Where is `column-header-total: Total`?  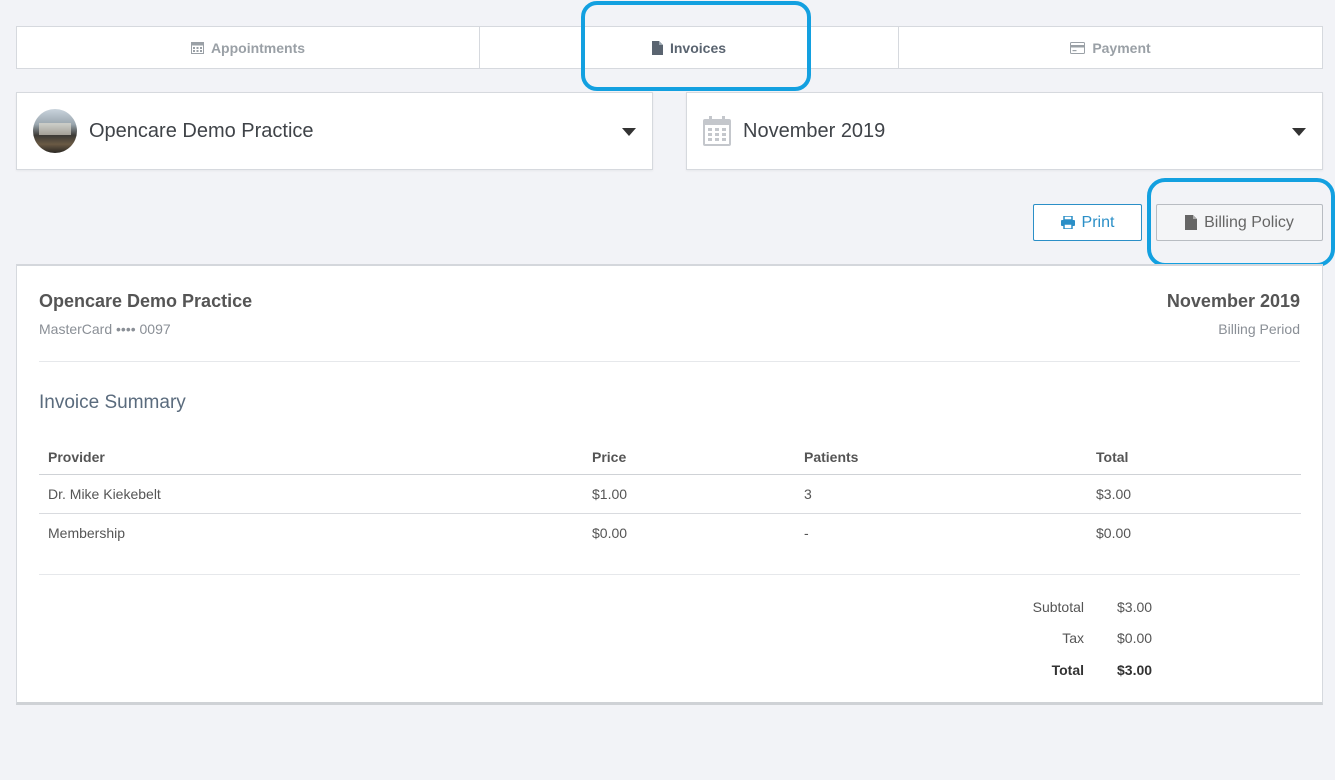
column-header-total: Total is located at coordinates (1194, 457).